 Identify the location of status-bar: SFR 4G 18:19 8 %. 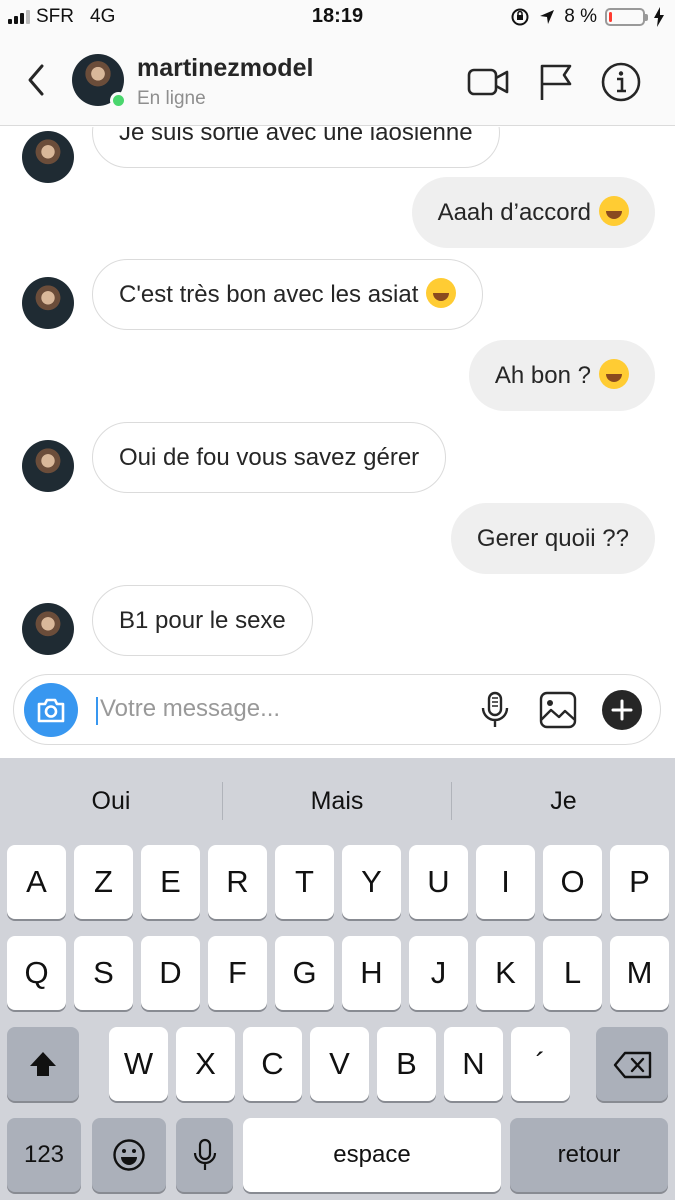
(337, 18).